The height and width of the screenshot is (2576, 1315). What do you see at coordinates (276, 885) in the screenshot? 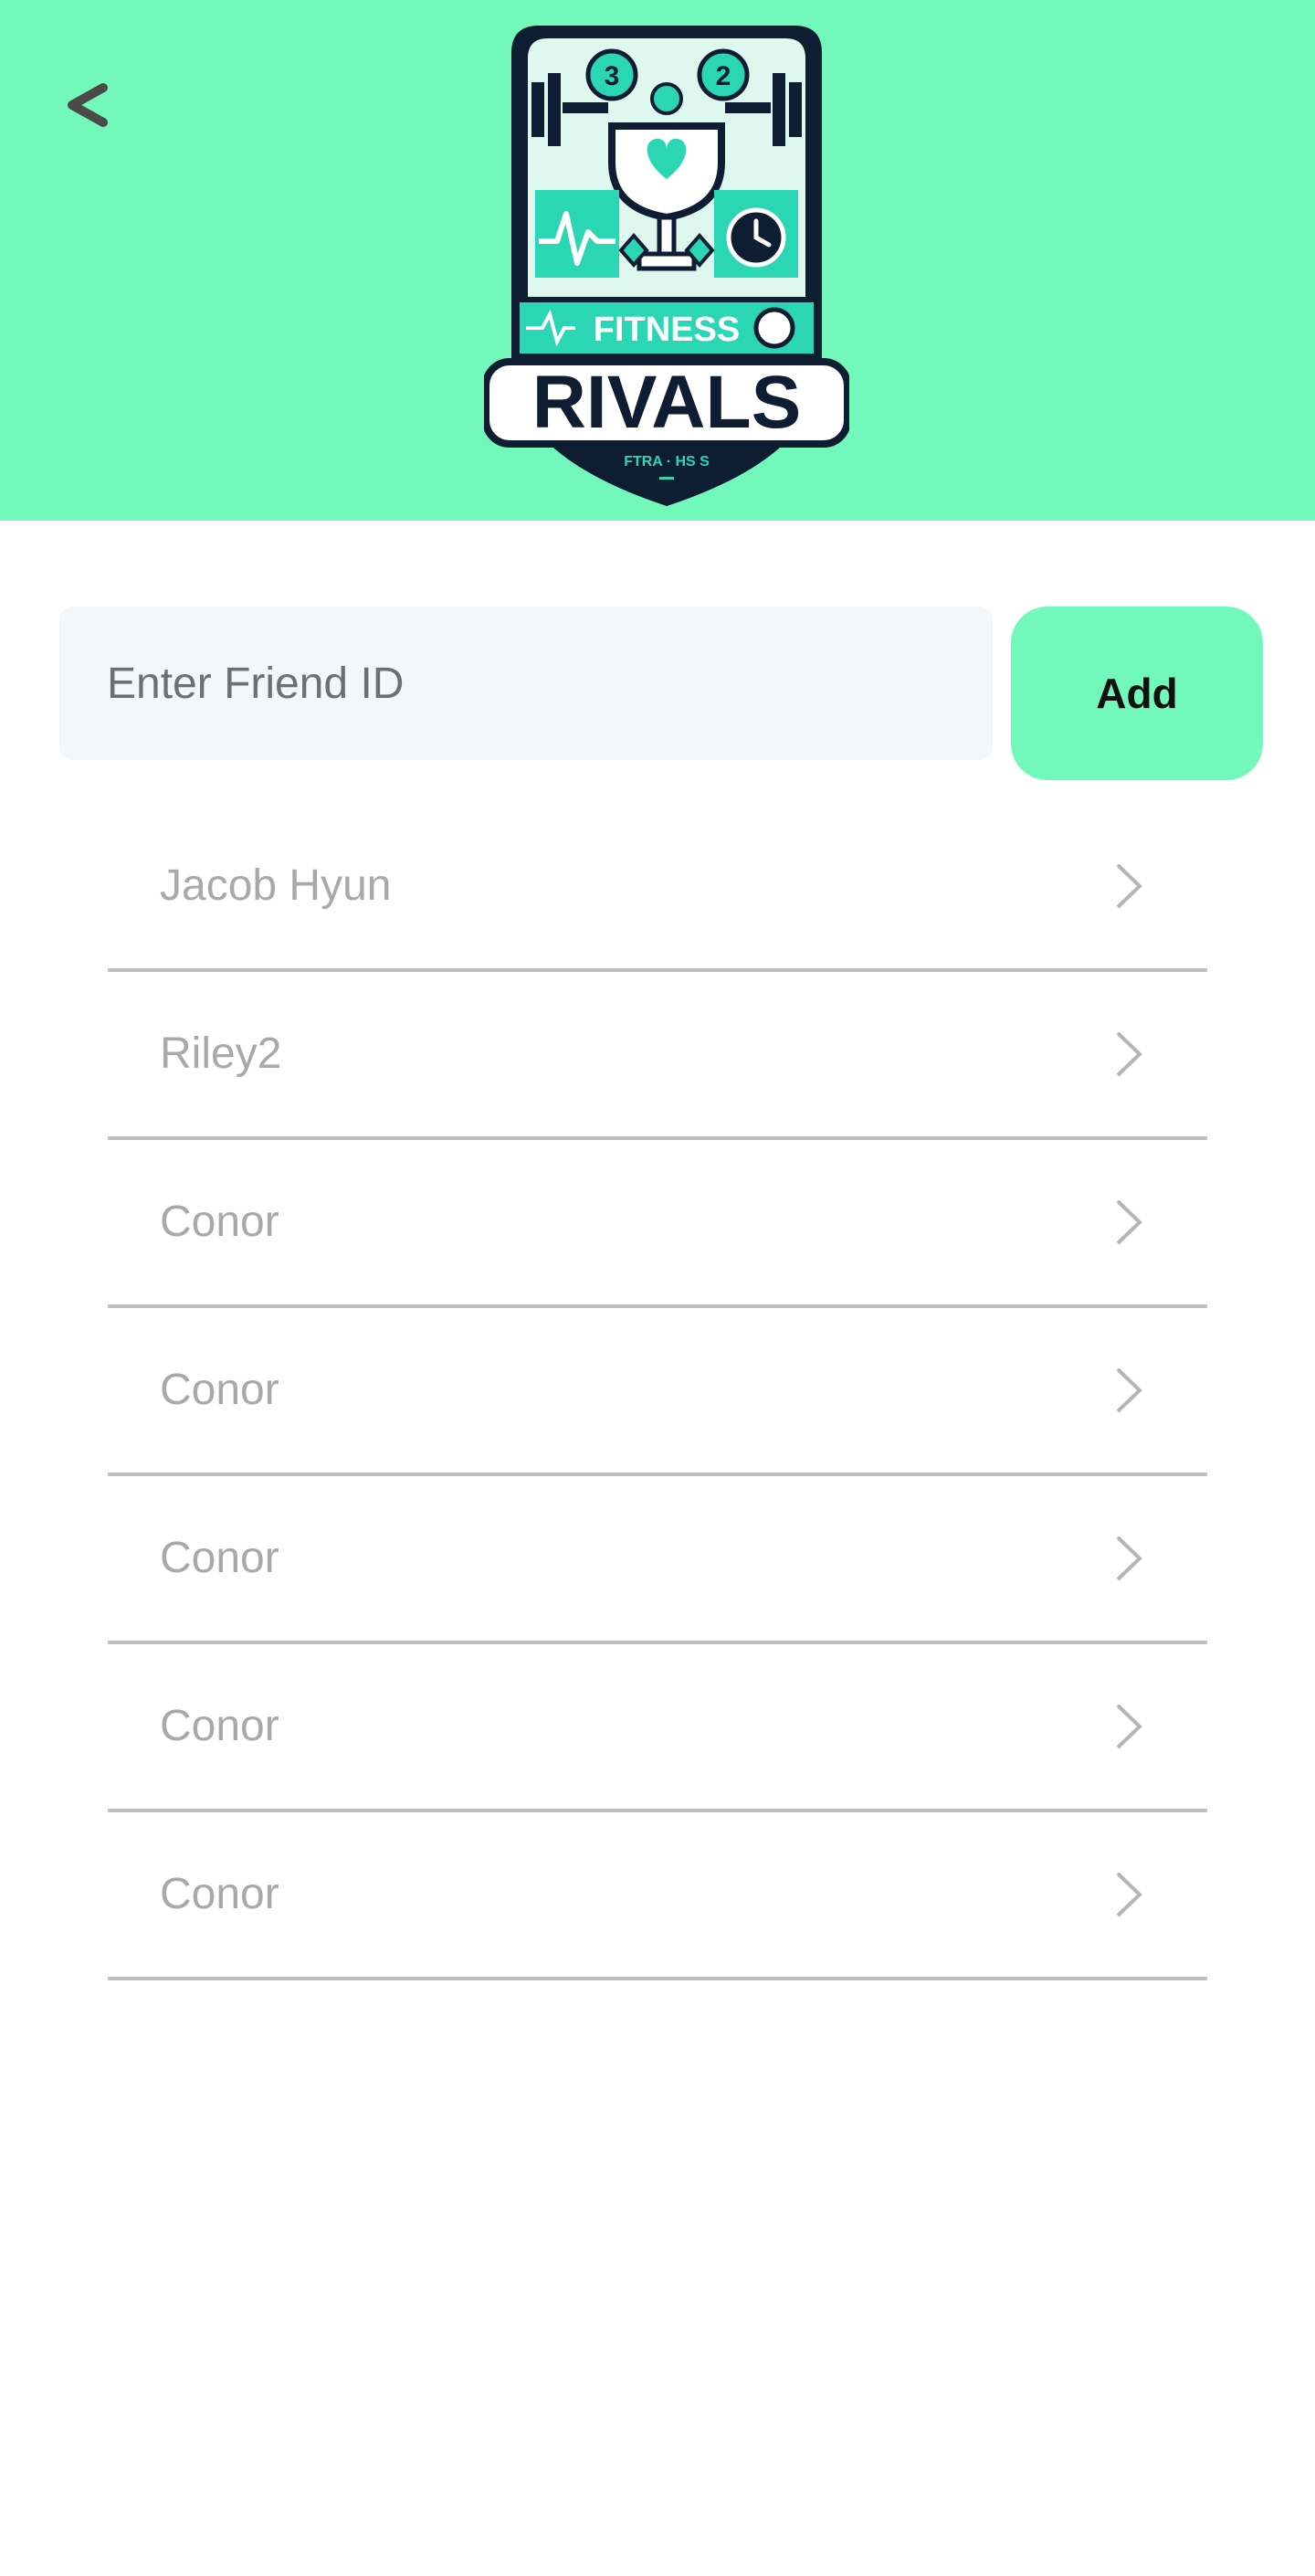
I see `friend-name: Jacob Hyun` at bounding box center [276, 885].